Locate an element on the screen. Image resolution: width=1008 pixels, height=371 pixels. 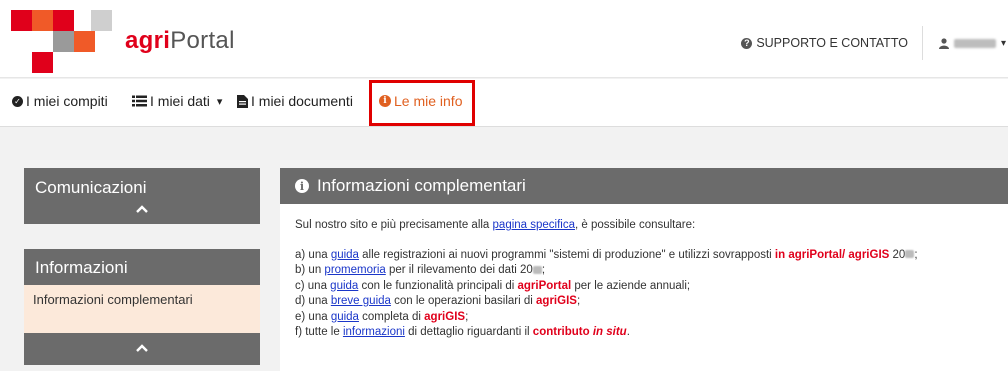
sidebar-item-label: Informazioni complementari is located at coordinates (113, 299).